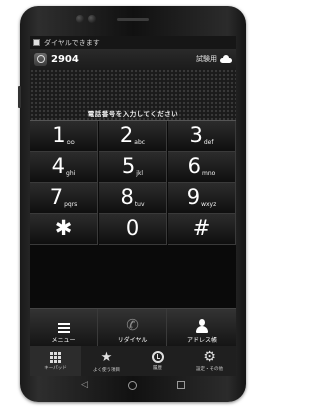 The width and height of the screenshot is (320, 409). I want to click on tab-settings: ⚙ 設定・その他, so click(209, 361).